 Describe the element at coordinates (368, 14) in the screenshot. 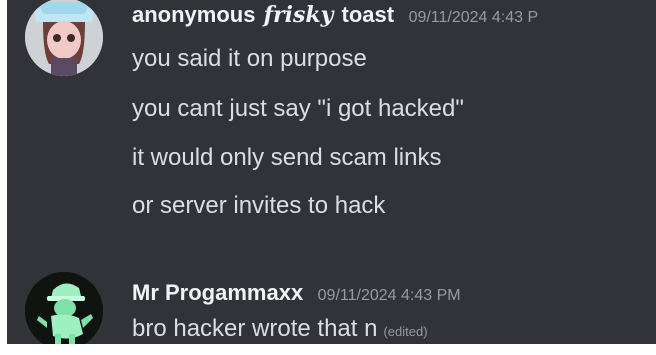

I see `username-part-2: toast` at that location.